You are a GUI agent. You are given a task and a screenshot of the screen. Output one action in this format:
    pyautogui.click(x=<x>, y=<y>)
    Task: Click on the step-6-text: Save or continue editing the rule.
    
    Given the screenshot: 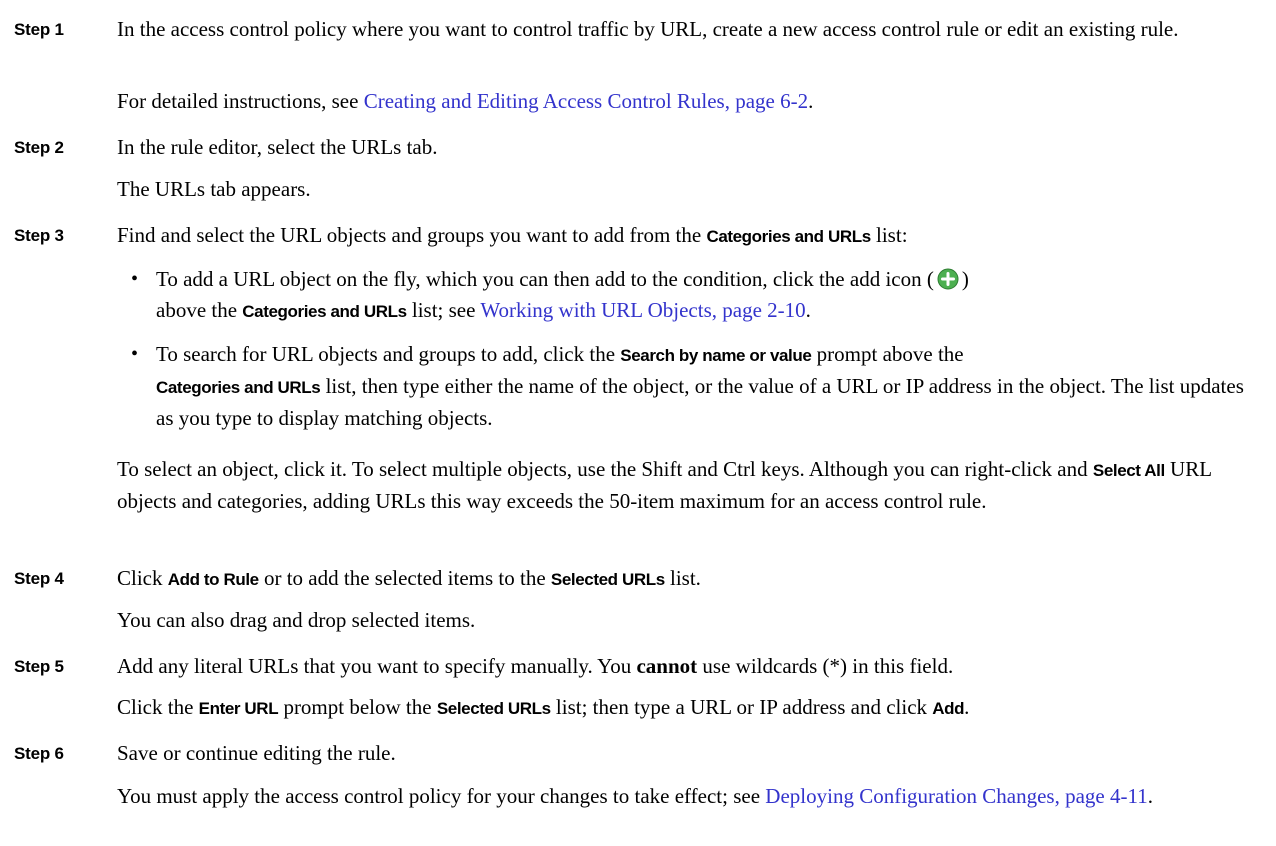 What is the action you would take?
    pyautogui.click(x=256, y=753)
    